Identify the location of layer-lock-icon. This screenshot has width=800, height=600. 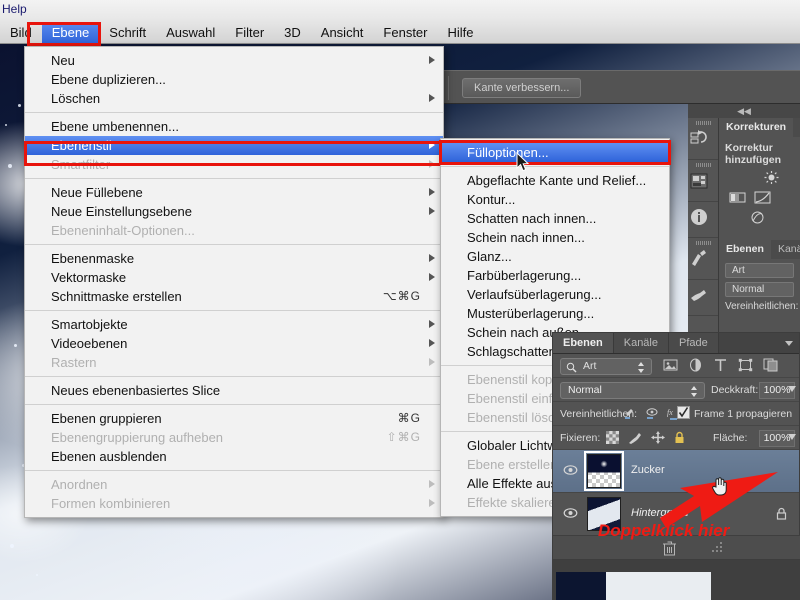
(781, 513).